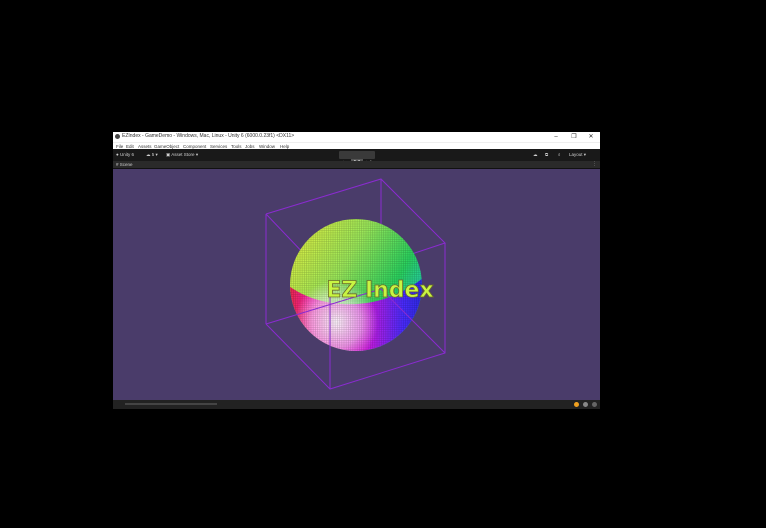  I want to click on maximize-button: ❐, so click(574, 137).